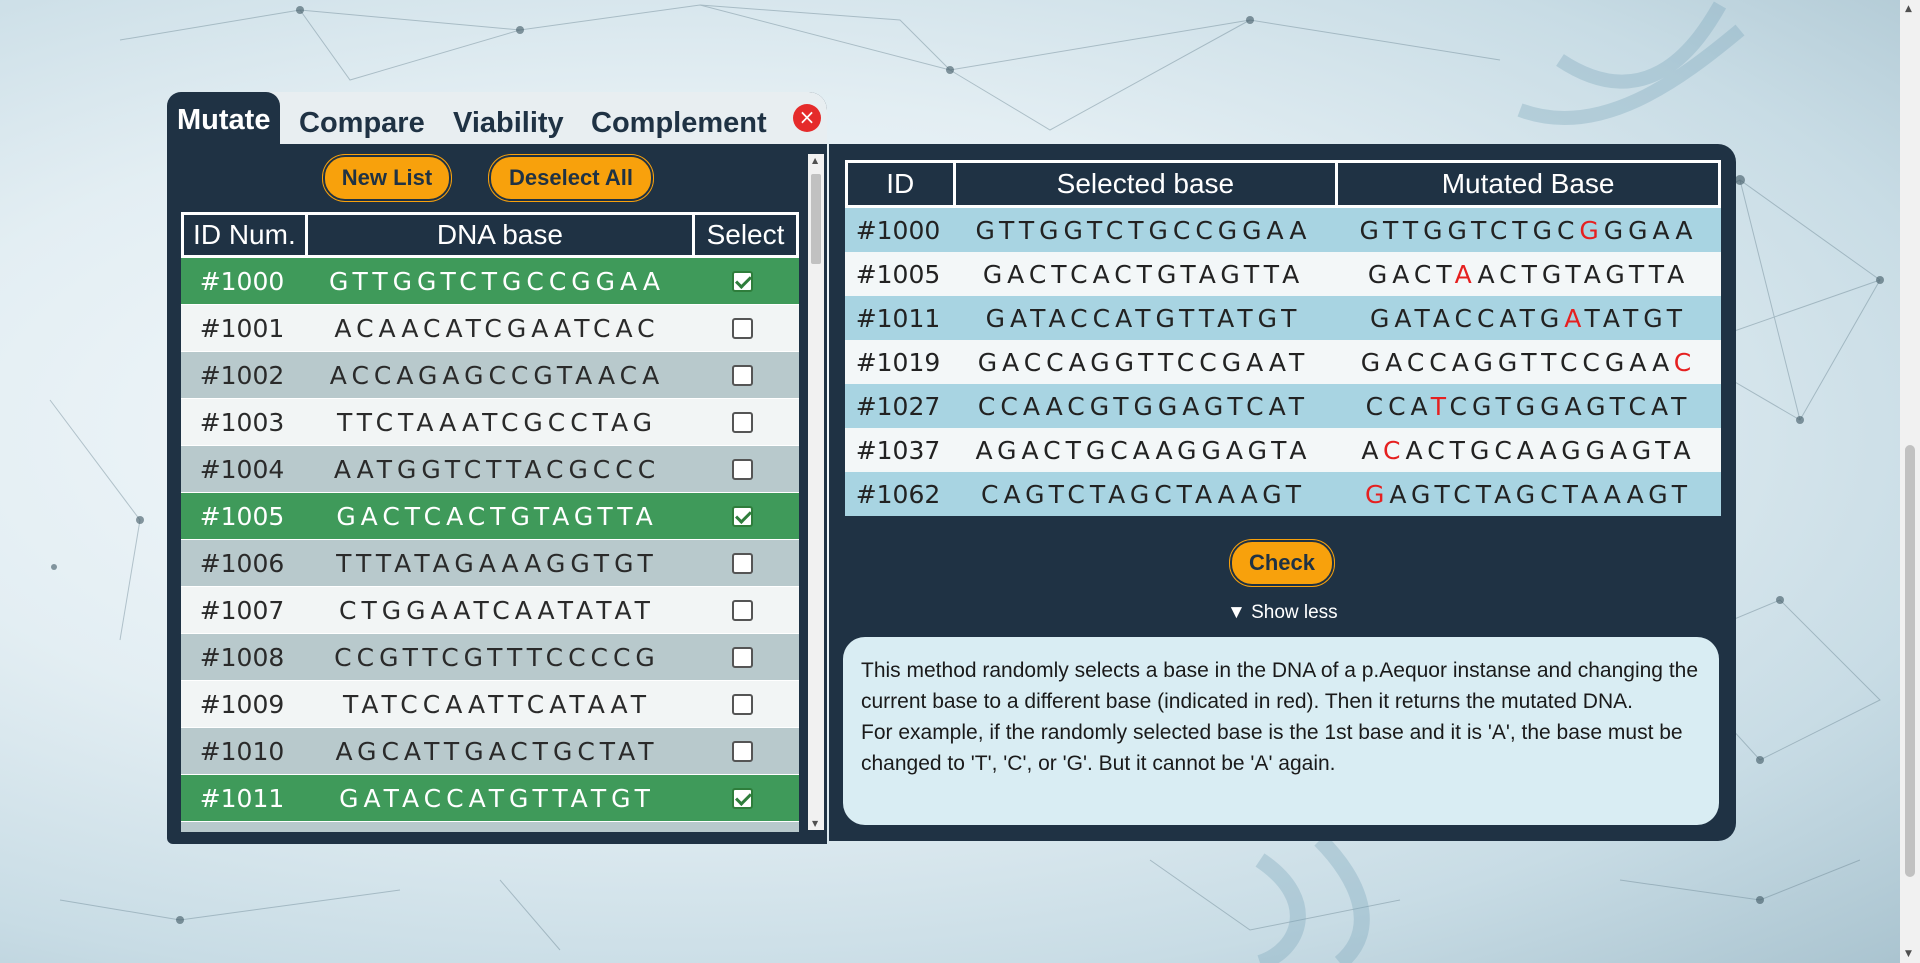 The height and width of the screenshot is (963, 1920). I want to click on mutation-row: #1005 GACTCACTGTAGTTA GACTAACTGTAGTTA, so click(1283, 274).